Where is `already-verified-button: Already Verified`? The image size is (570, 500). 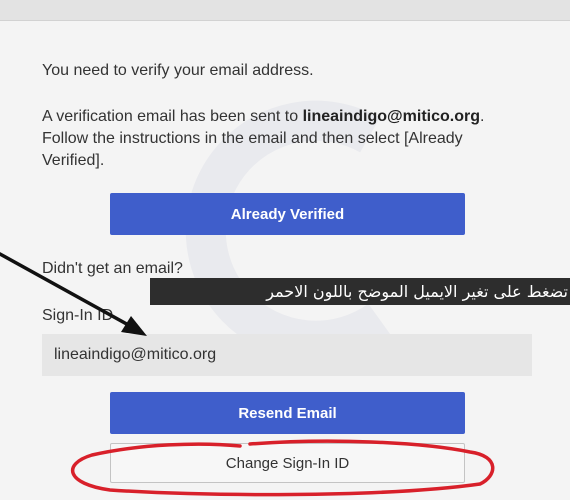
already-verified-button: Already Verified is located at coordinates (287, 214).